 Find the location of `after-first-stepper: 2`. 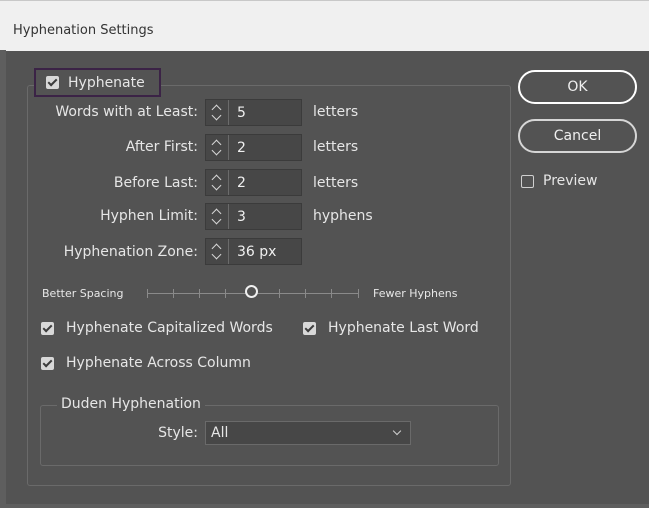

after-first-stepper: 2 is located at coordinates (253, 147).